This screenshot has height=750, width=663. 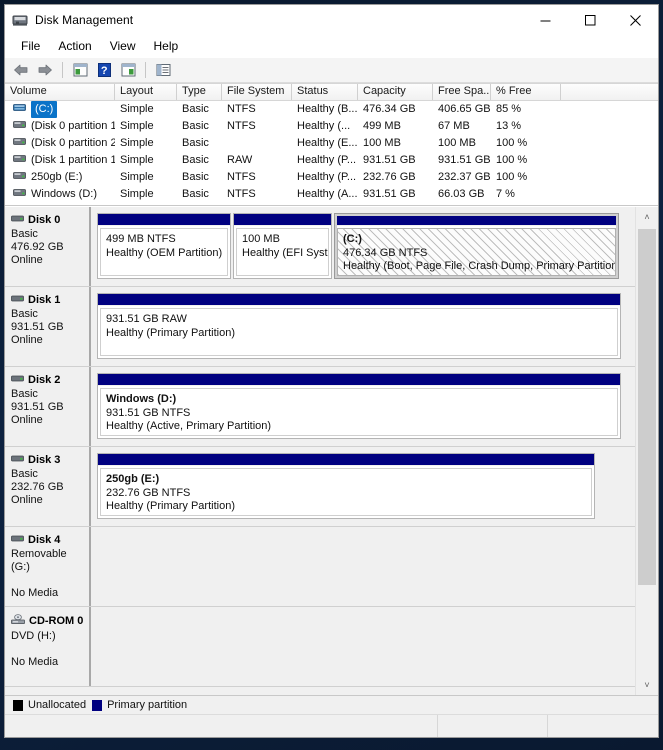 I want to click on minimize-button, so click(x=545, y=20).